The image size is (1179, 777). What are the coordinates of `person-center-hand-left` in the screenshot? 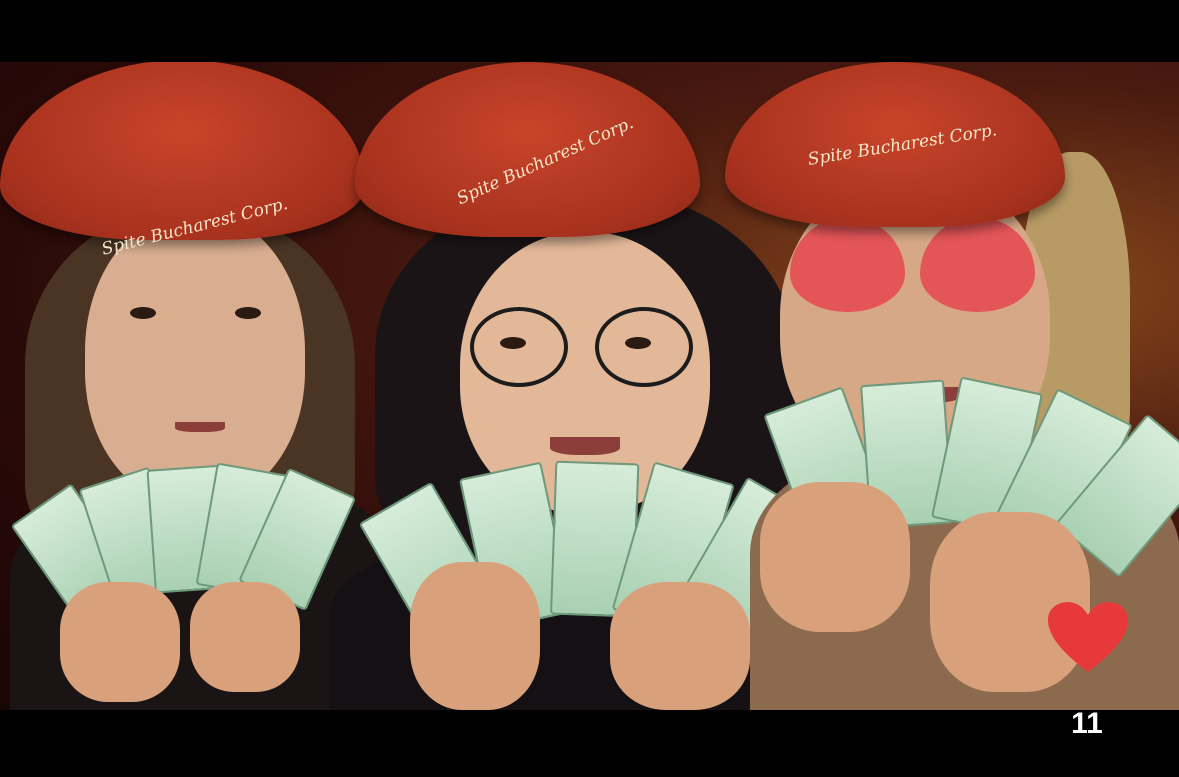 It's located at (475, 636).